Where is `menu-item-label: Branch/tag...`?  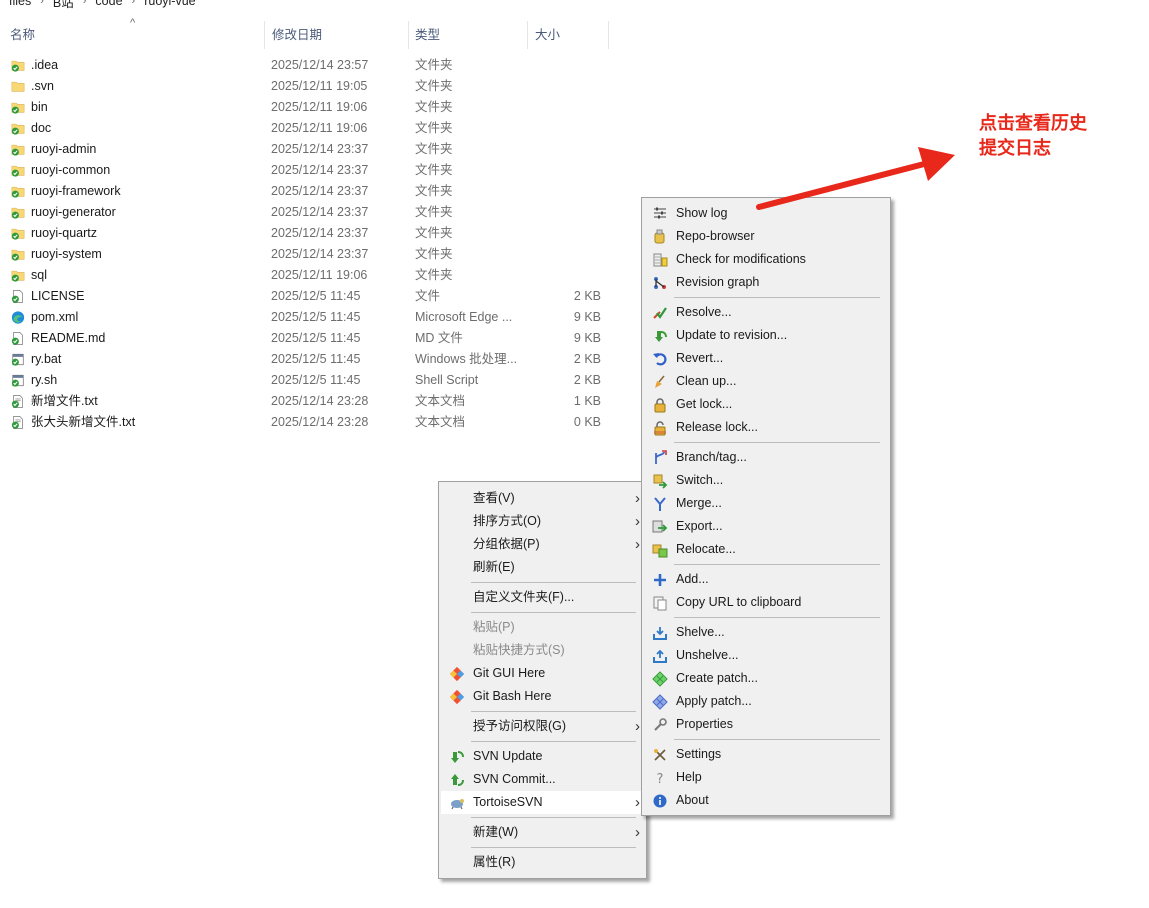 menu-item-label: Branch/tag... is located at coordinates (711, 457).